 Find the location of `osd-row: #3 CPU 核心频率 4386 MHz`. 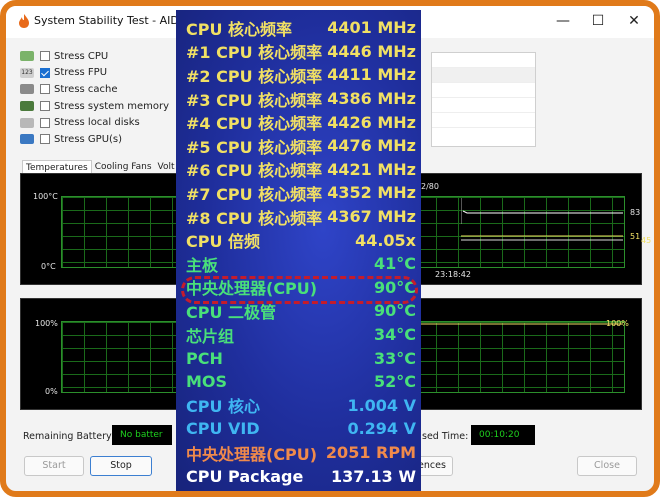

osd-row: #3 CPU 核心频率 4386 MHz is located at coordinates (301, 99).